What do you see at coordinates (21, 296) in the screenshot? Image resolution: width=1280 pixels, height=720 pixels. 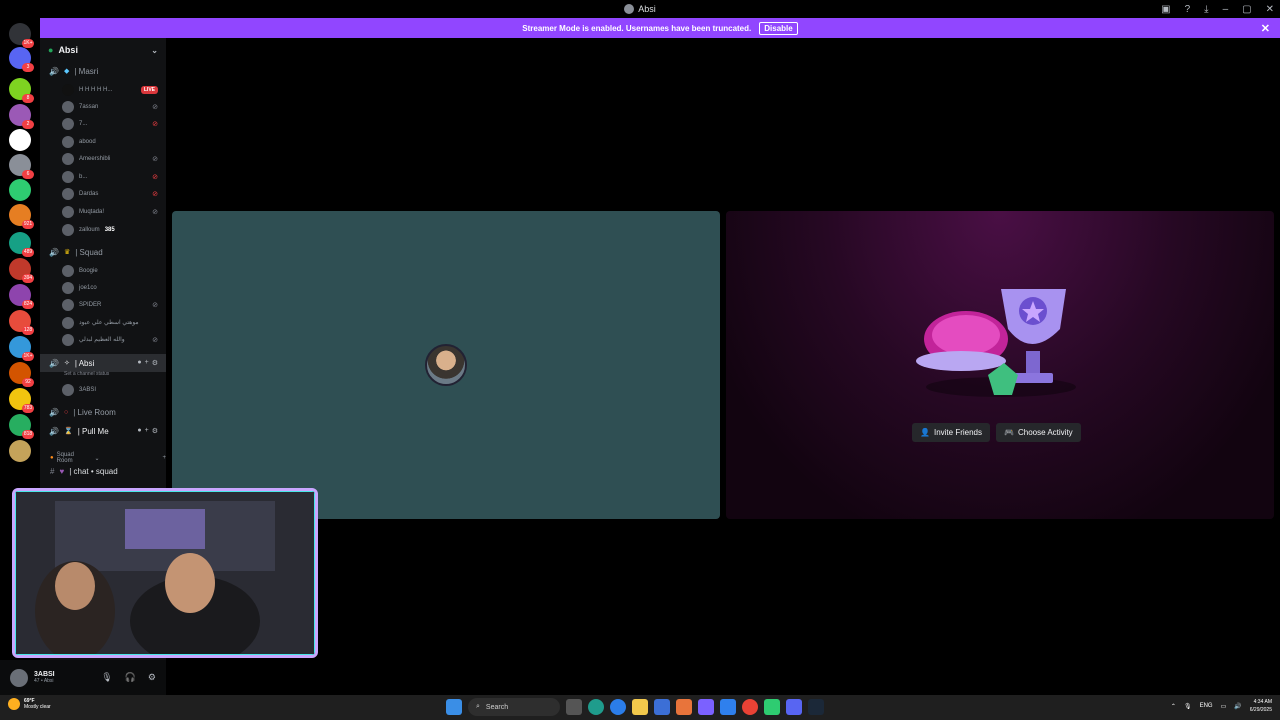 I see `server-icon: 824` at bounding box center [21, 296].